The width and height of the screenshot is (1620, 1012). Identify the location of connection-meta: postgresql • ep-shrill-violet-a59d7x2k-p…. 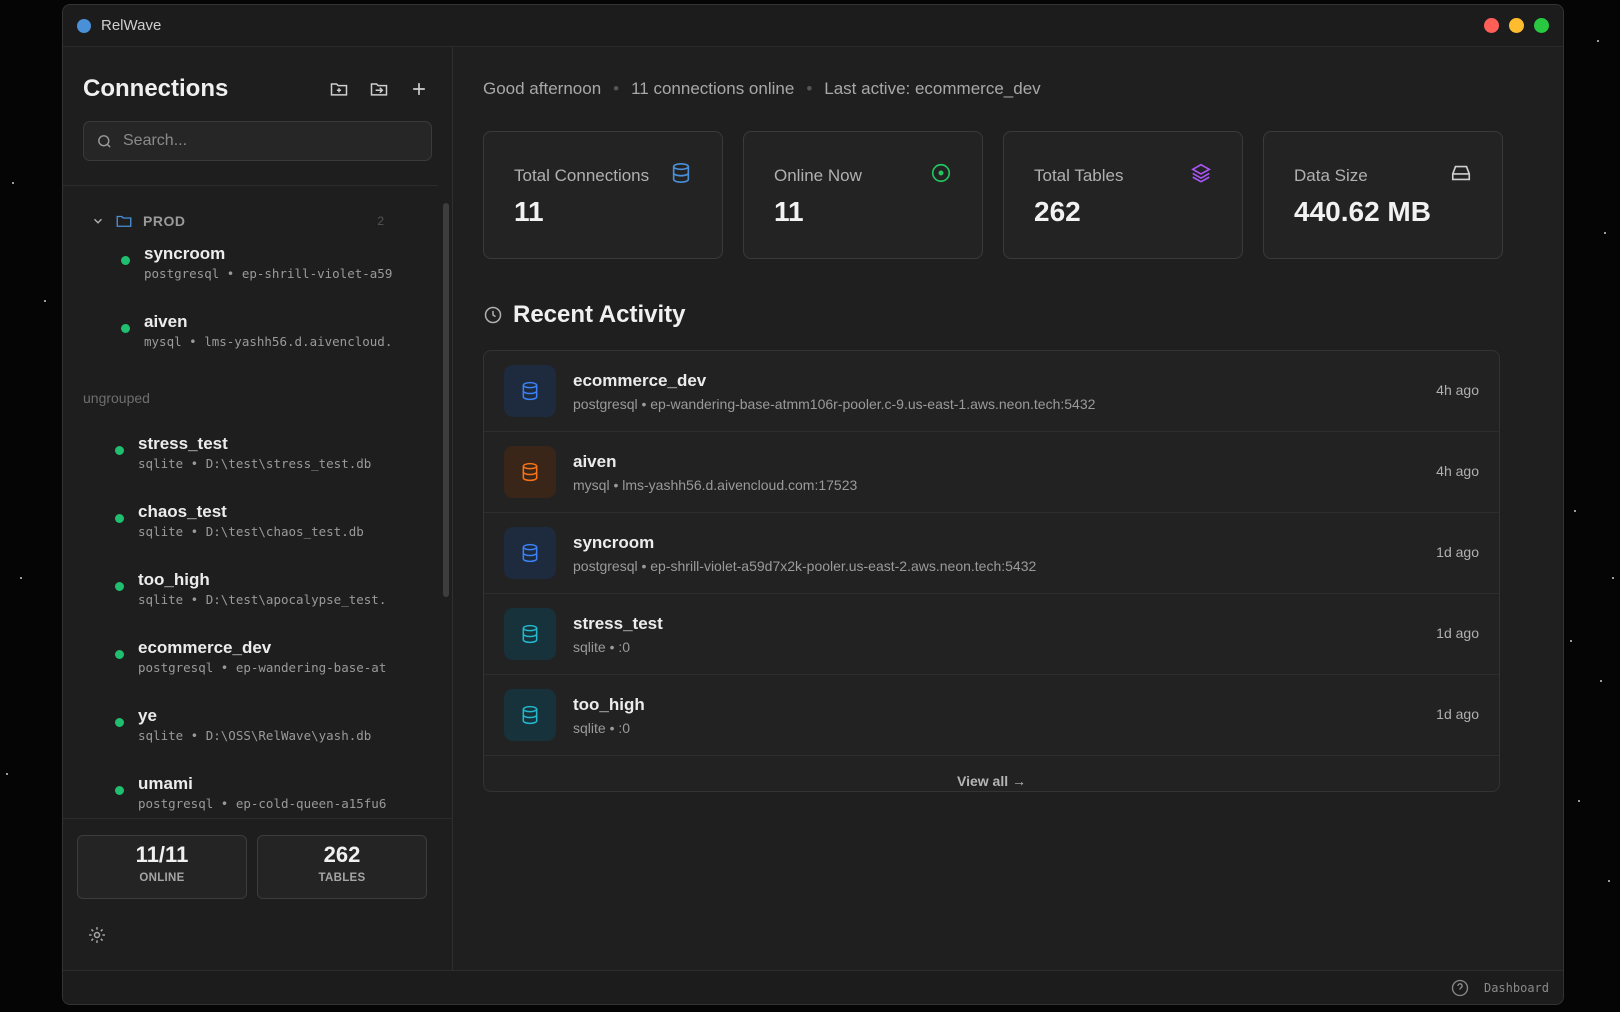
(268, 273).